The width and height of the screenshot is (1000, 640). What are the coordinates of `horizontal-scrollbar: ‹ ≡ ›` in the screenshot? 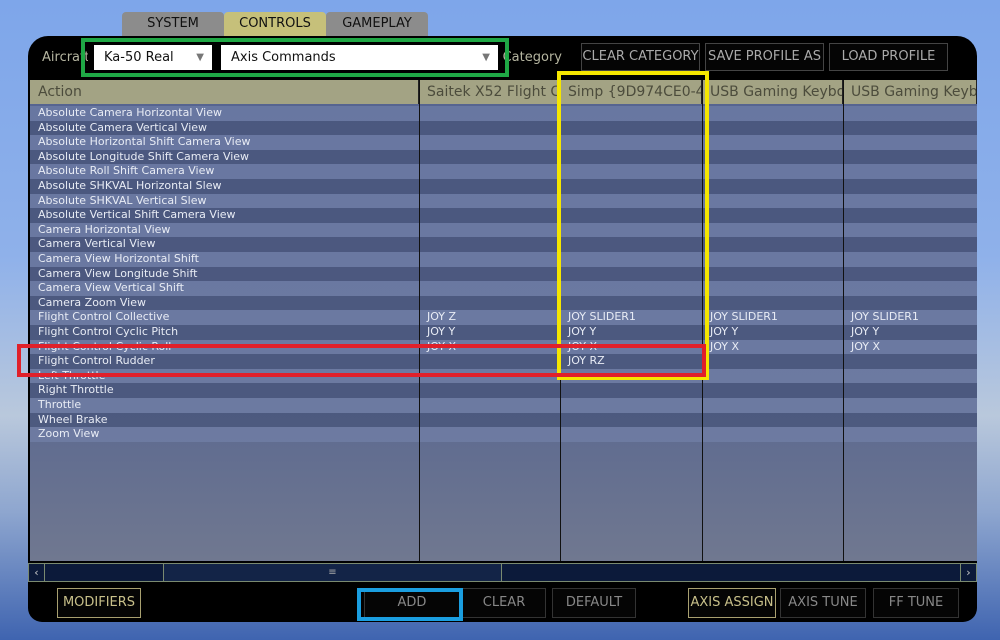 It's located at (502, 572).